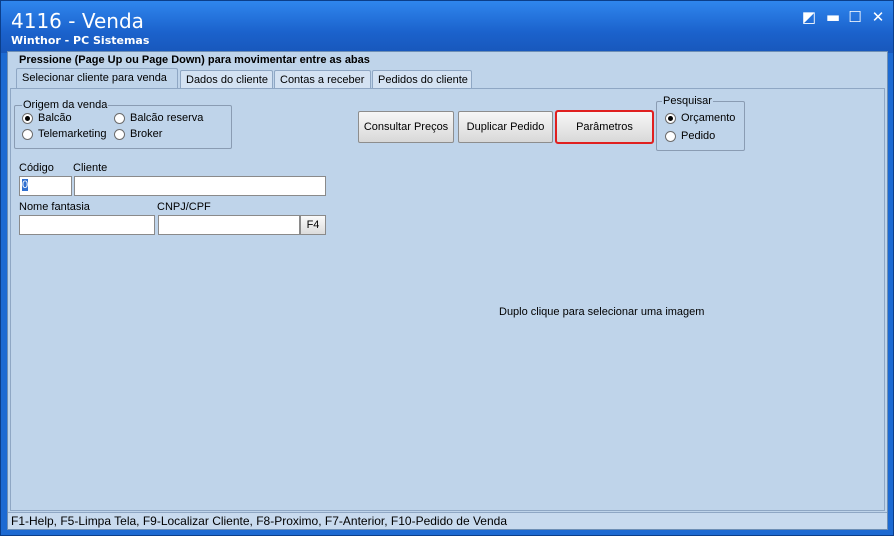 The height and width of the screenshot is (536, 894). I want to click on f4-button: F4, so click(313, 225).